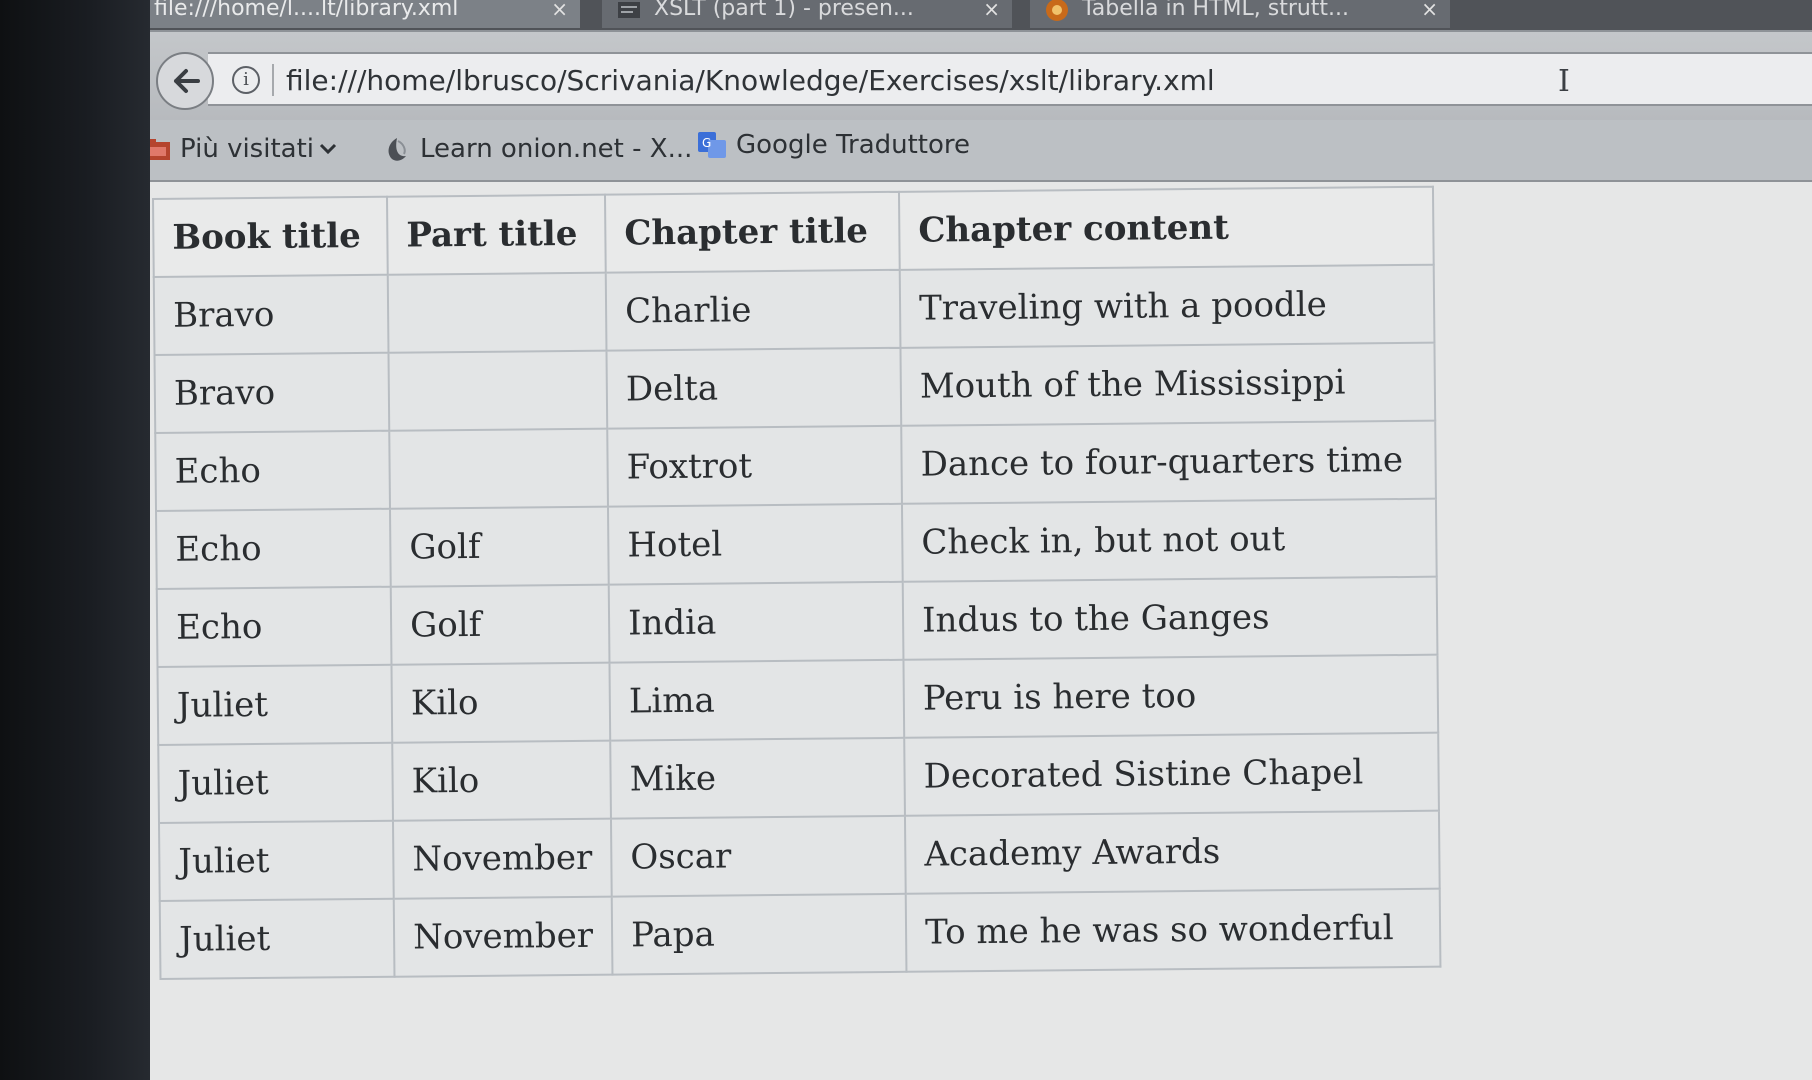 The width and height of the screenshot is (1812, 1080). Describe the element at coordinates (757, 778) in the screenshot. I see `cell-chapter-title: Mike` at that location.